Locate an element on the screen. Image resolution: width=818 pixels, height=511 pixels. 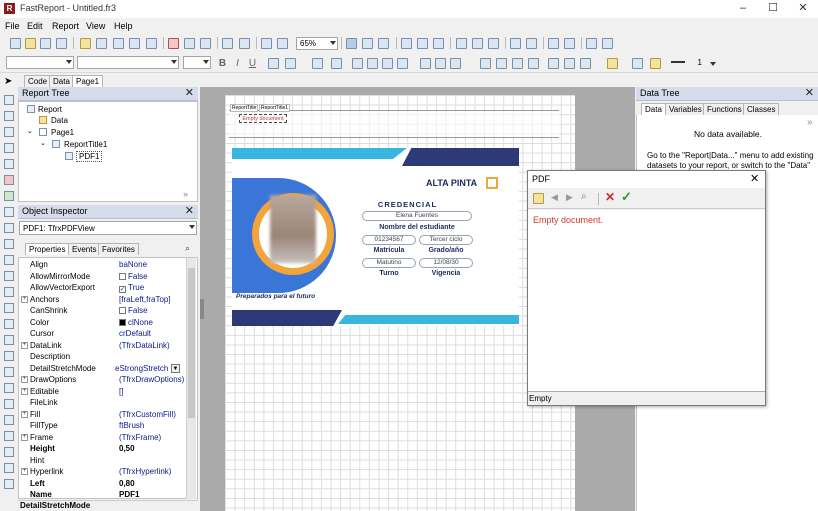
scroll-thumb is located at coordinates (191, 343).